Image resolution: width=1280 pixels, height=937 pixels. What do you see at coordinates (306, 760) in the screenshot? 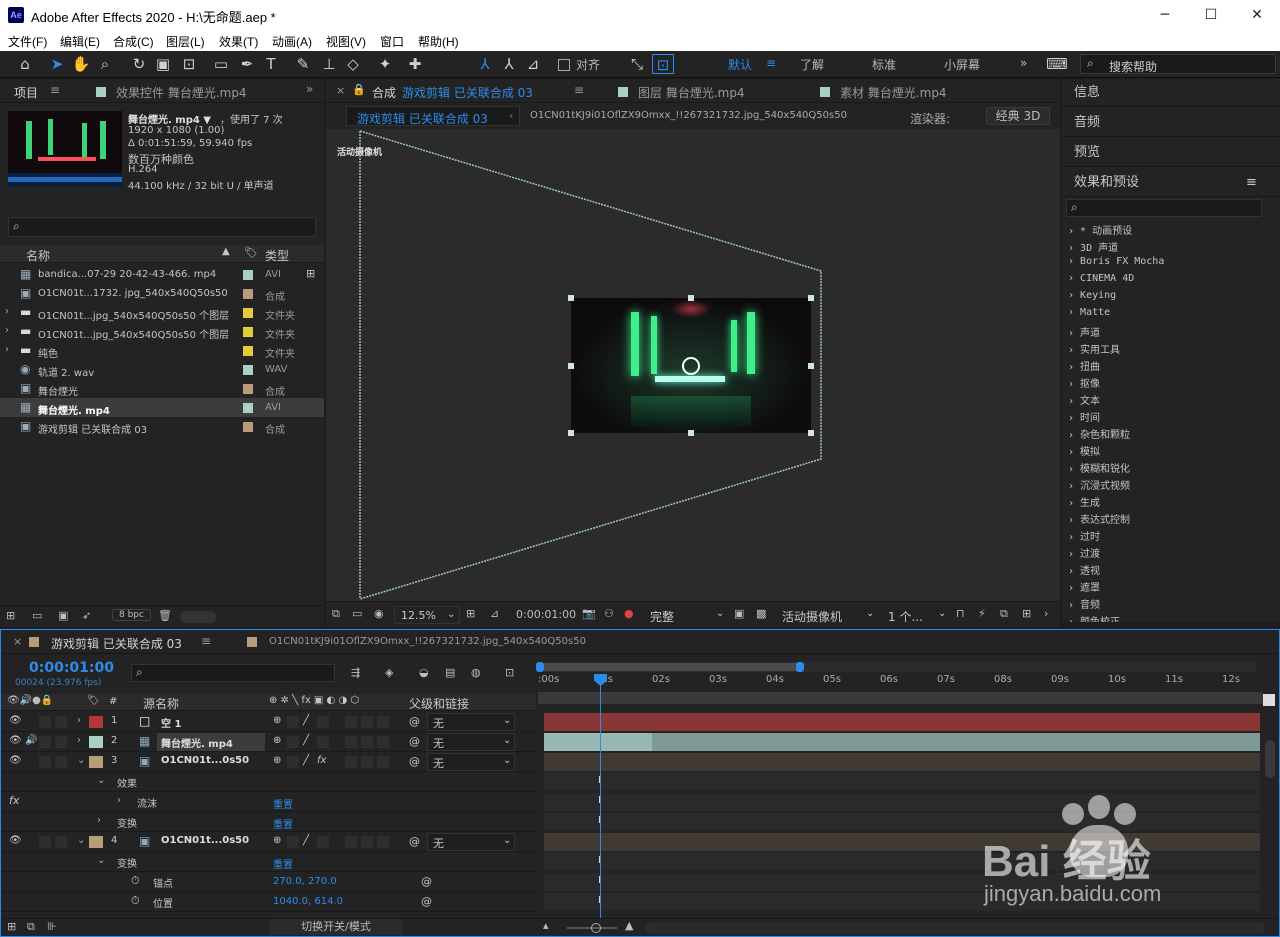
I see `quality-switch-icon: ╱` at bounding box center [306, 760].